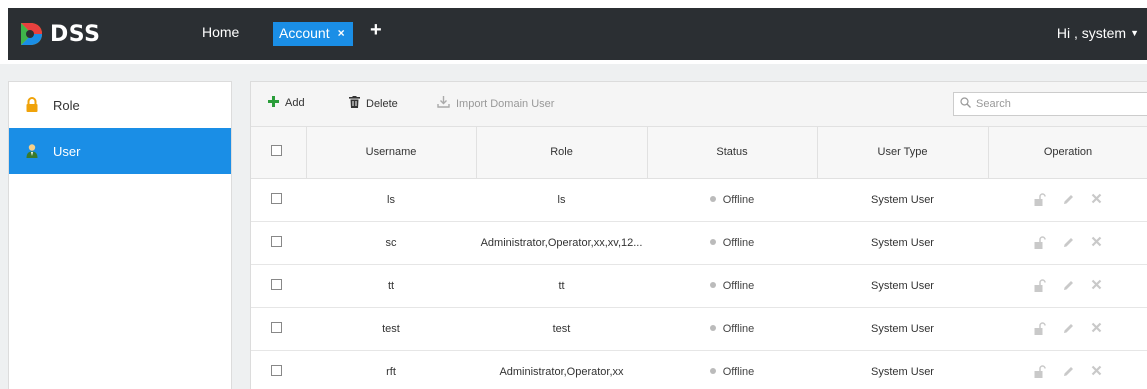 This screenshot has width=1147, height=389. What do you see at coordinates (505, 103) in the screenshot?
I see `import-label: Import Domain User` at bounding box center [505, 103].